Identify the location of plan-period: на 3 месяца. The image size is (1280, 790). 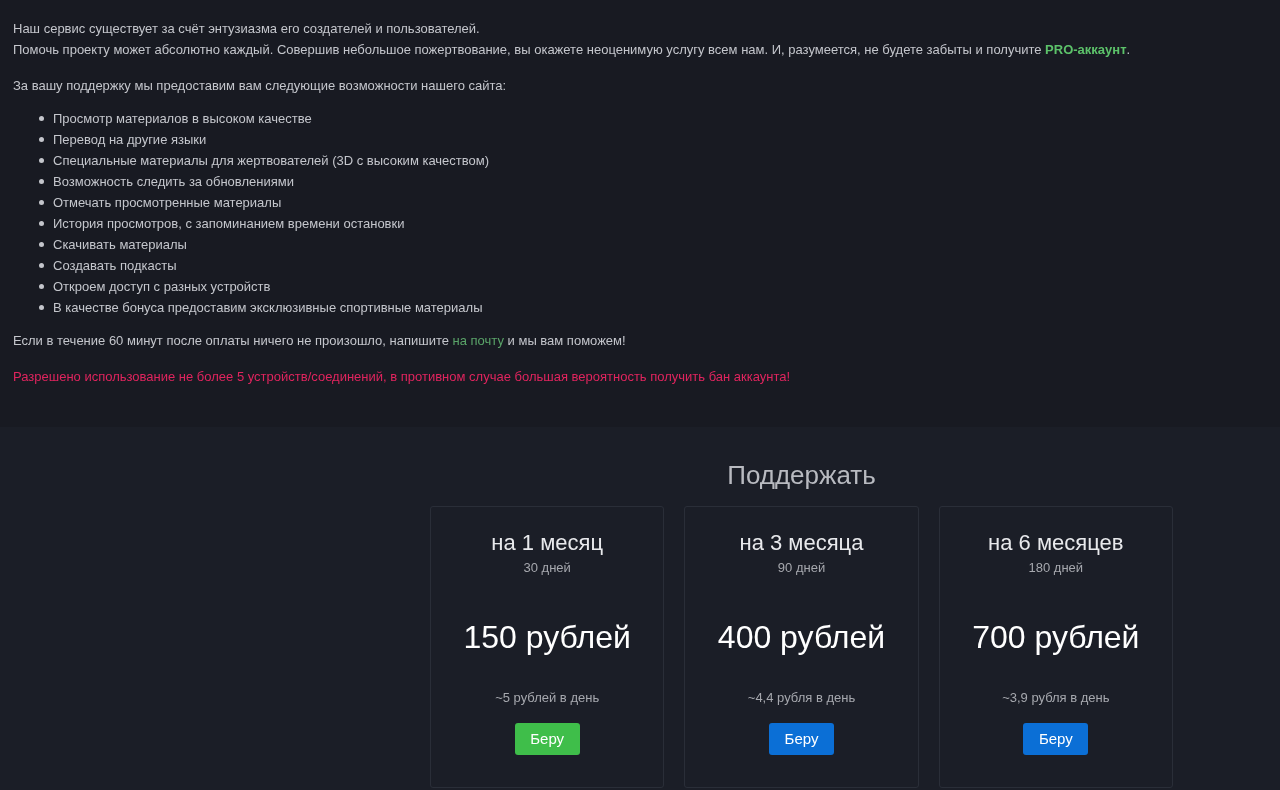
(801, 543).